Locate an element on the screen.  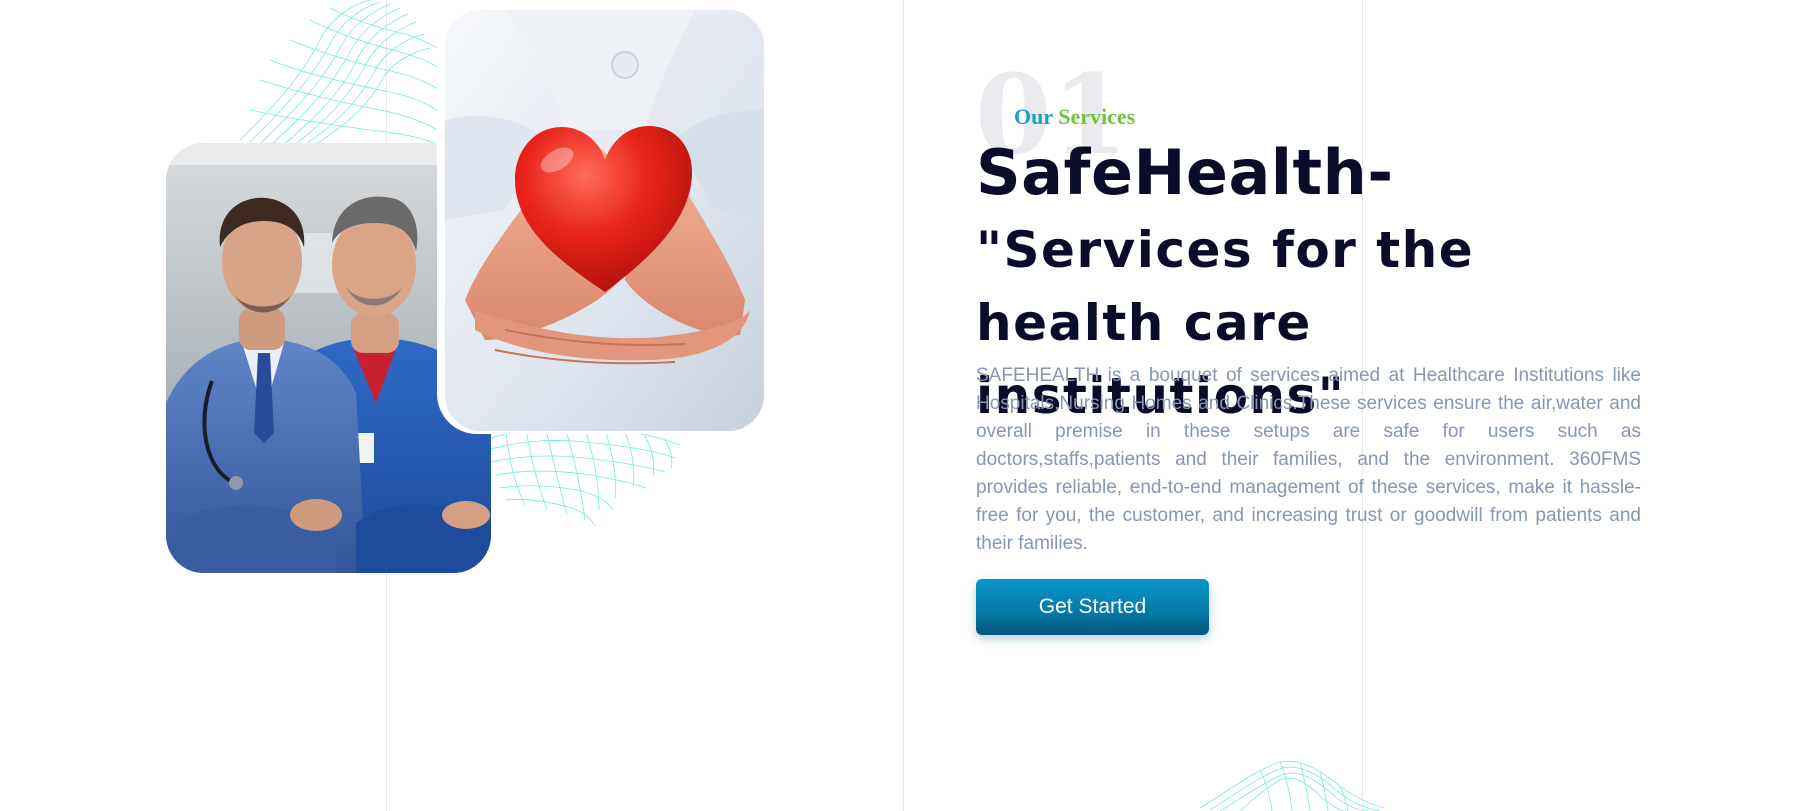
eyebrow-word-2: Services is located at coordinates (1097, 116).